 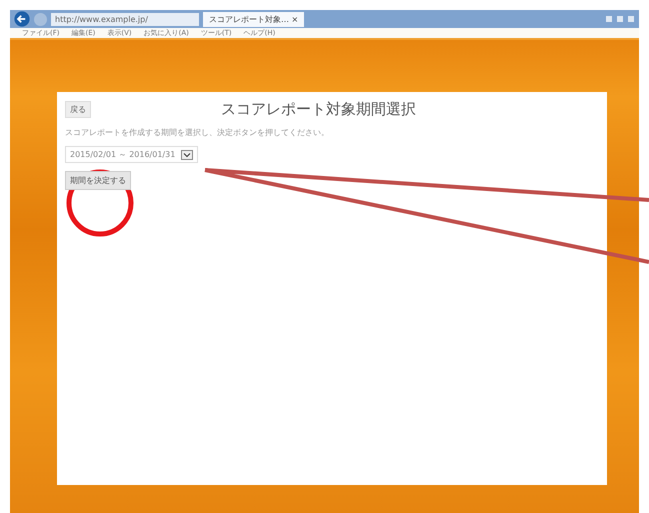 I want to click on page-title: スコアレポート対象期間選択, so click(x=318, y=109).